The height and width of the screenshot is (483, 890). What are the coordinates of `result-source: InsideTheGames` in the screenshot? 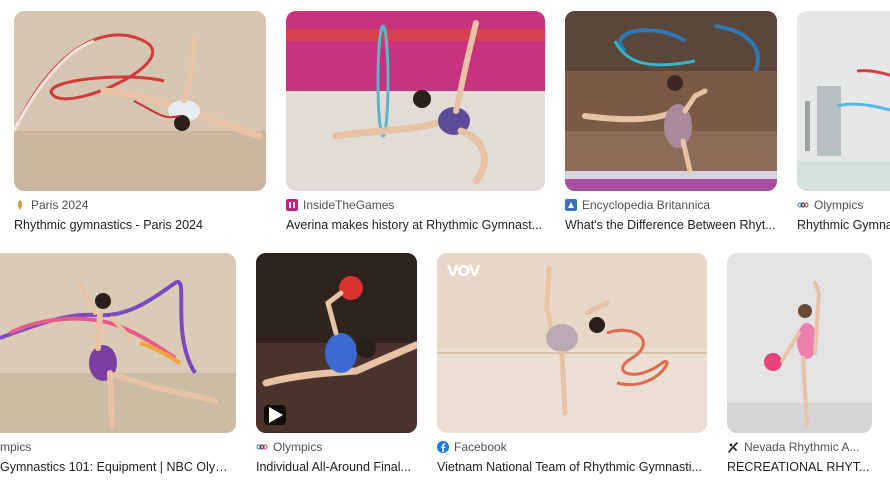 It's located at (340, 205).